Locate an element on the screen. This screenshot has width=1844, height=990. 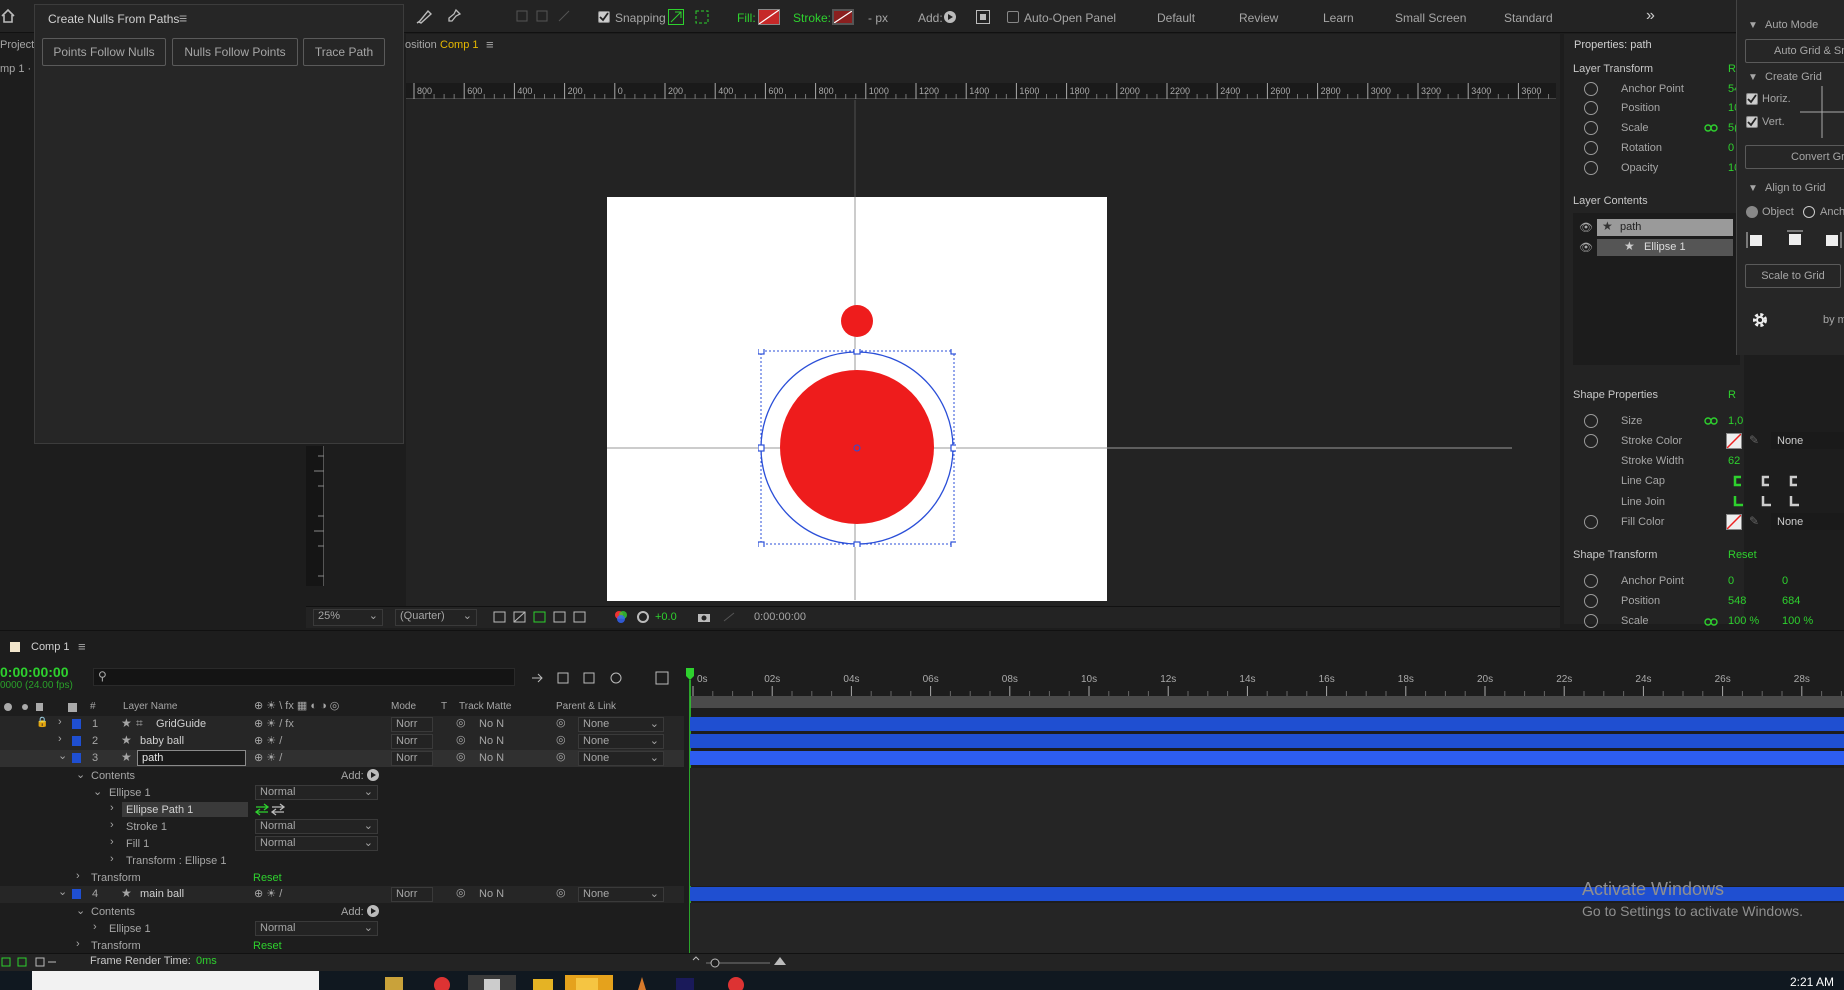
st-scale-x: 100 % is located at coordinates (1743, 621).